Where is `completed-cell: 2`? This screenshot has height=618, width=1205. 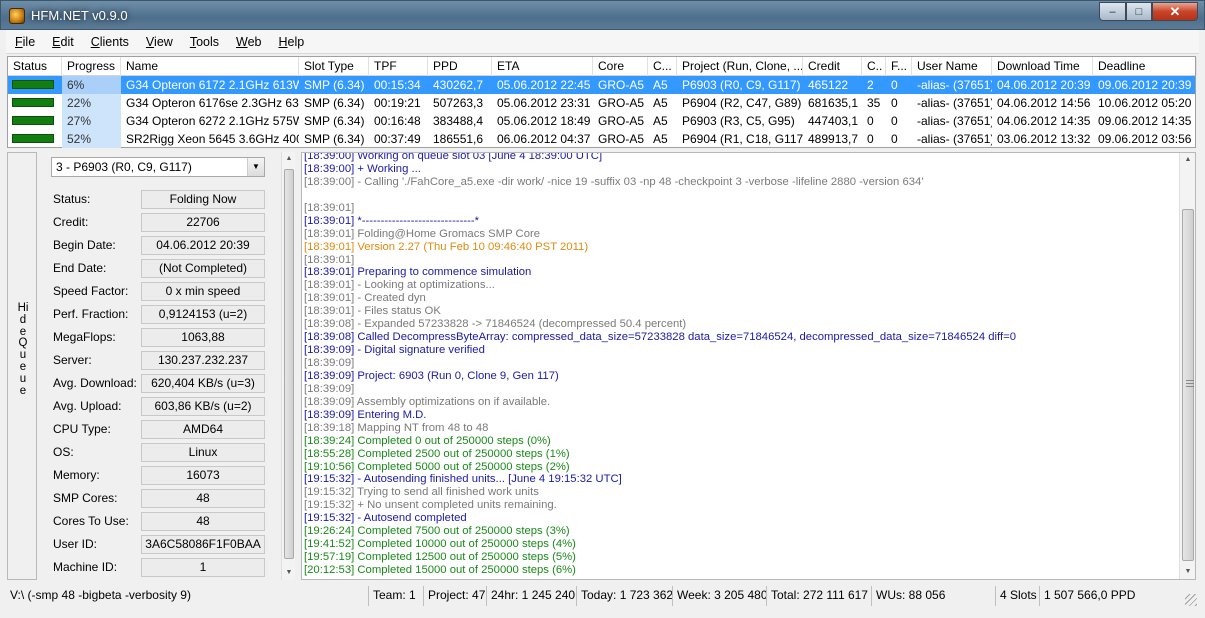
completed-cell: 2 is located at coordinates (870, 85).